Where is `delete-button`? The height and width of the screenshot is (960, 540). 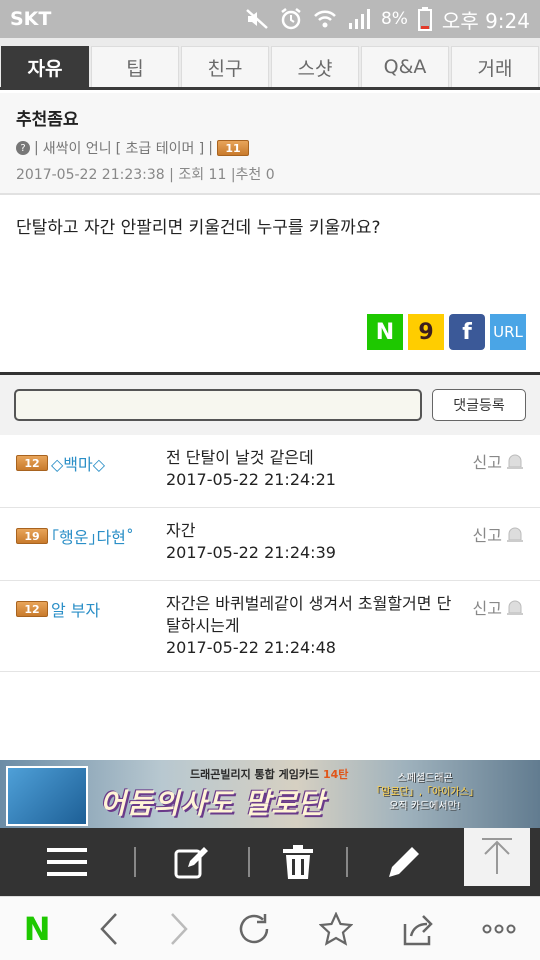 delete-button is located at coordinates (298, 862).